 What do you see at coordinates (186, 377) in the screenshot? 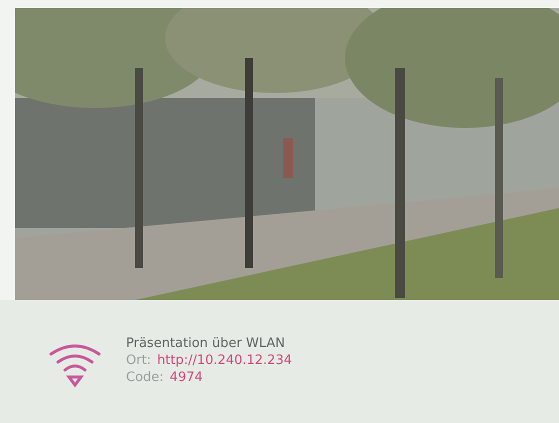
I see `info-value: 4974` at bounding box center [186, 377].